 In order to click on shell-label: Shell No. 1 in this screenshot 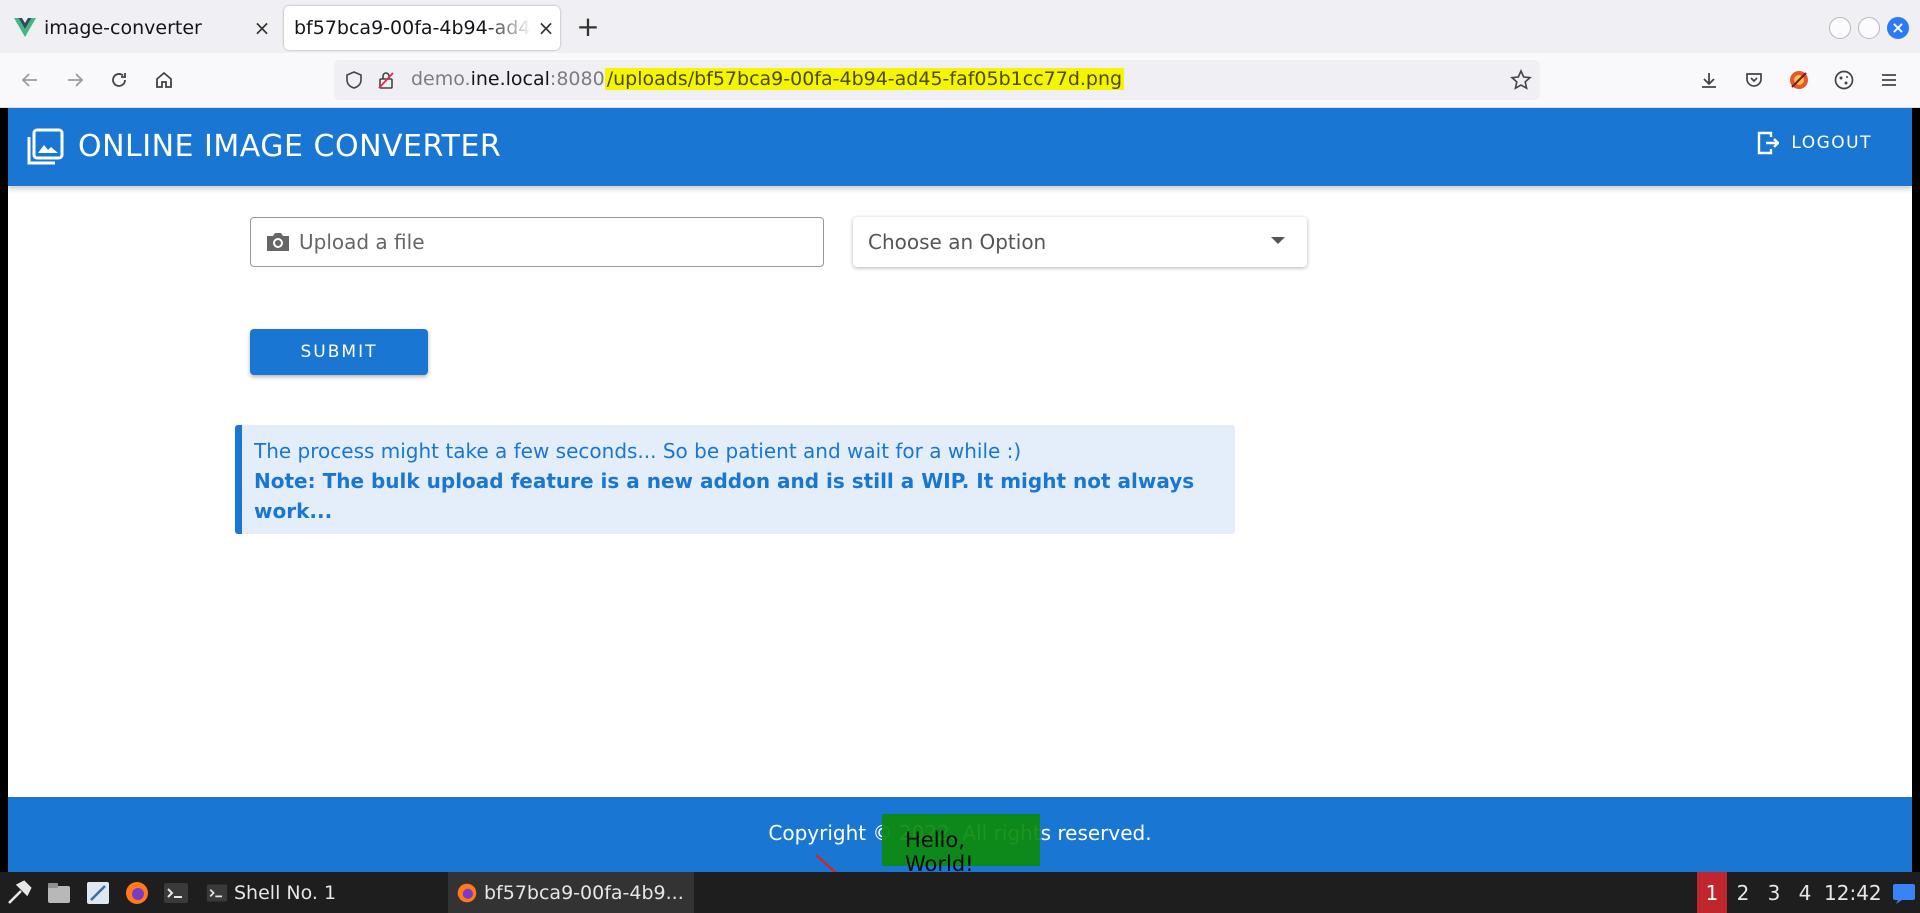, I will do `click(285, 892)`.